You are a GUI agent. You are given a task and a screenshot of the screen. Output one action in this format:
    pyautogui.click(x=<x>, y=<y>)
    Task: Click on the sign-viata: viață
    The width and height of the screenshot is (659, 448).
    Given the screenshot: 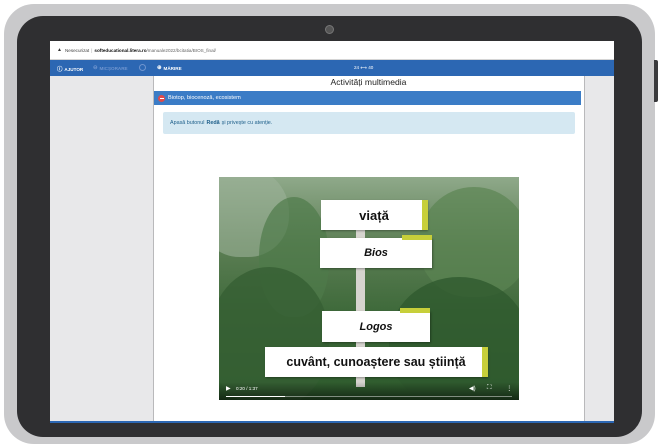 What is the action you would take?
    pyautogui.click(x=374, y=215)
    